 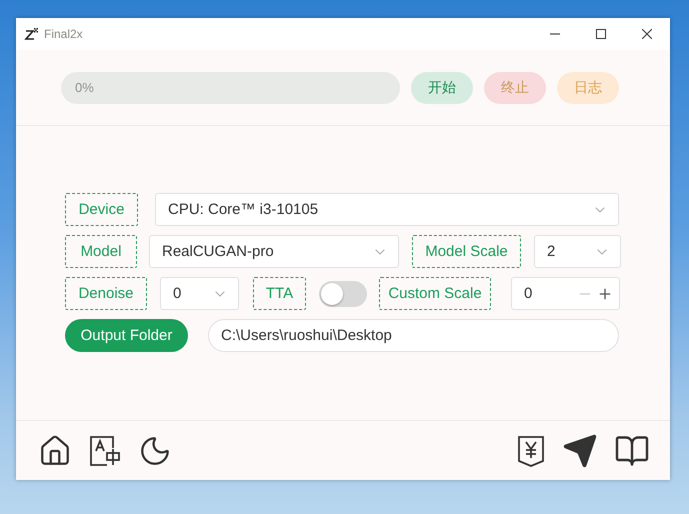 I want to click on dropdown-select: RealCUGAN-pro, so click(x=274, y=251).